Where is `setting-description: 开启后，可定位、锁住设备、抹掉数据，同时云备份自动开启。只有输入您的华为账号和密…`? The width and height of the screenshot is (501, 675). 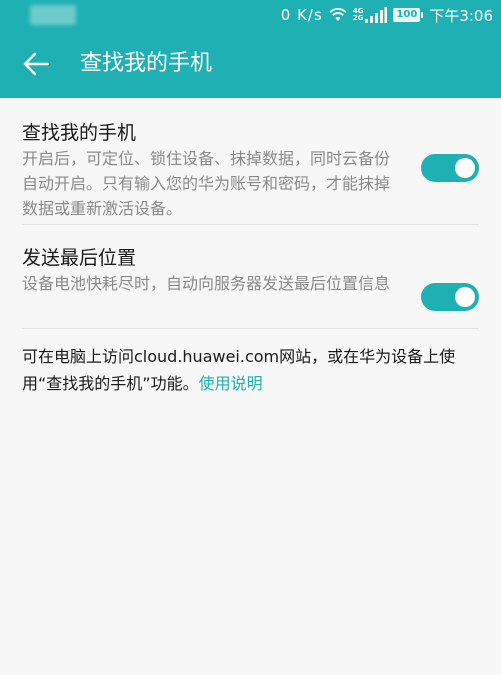 setting-description: 开启后，可定位、锁住设备、抹掉数据，同时云备份自动开启。只有输入您的华为账号和密… is located at coordinates (206, 183).